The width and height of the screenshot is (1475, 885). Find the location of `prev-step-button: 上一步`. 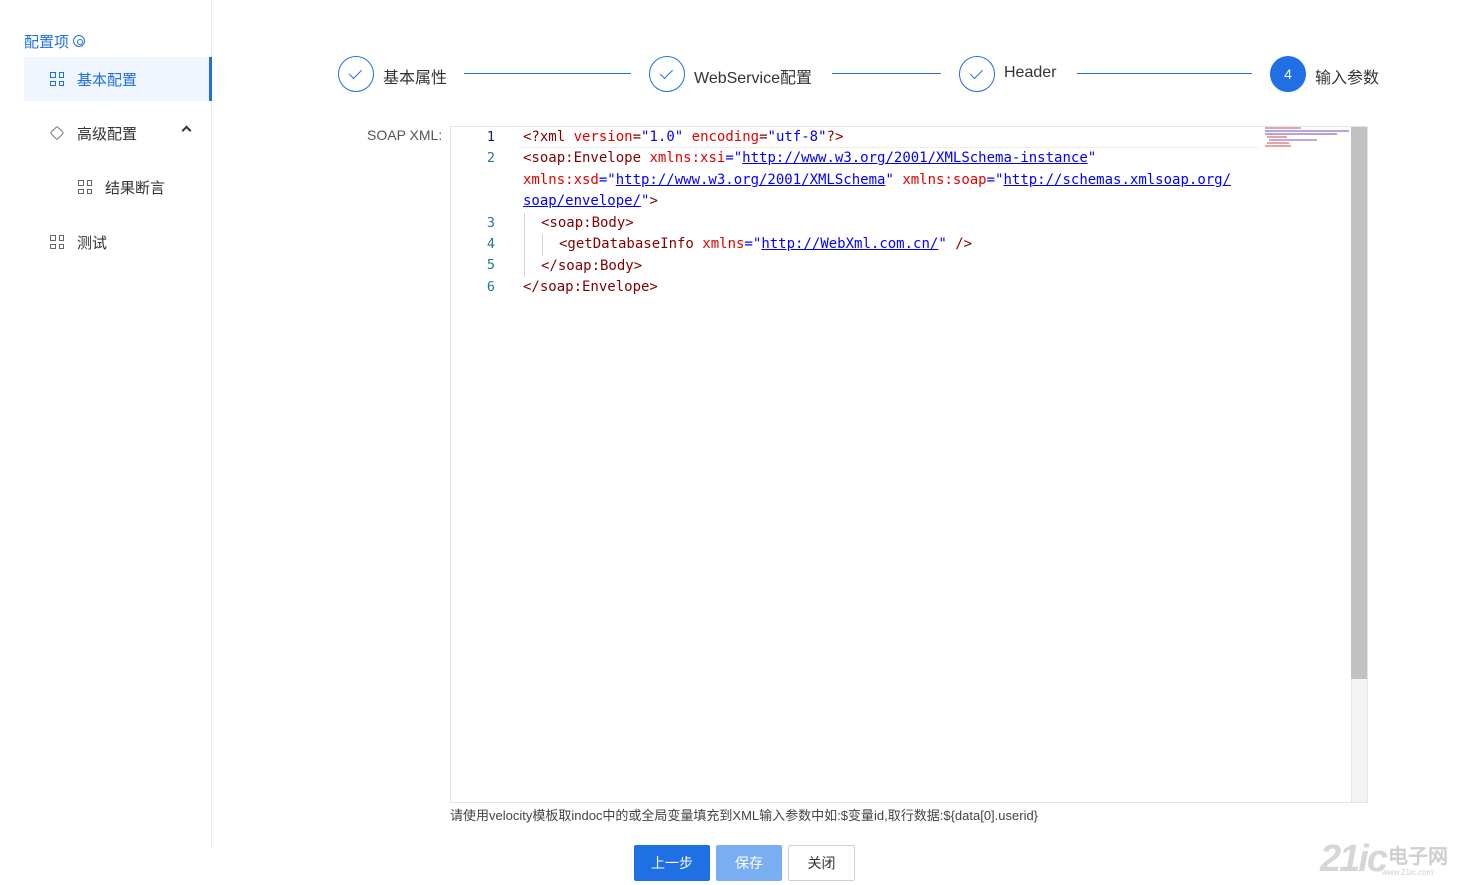

prev-step-button: 上一步 is located at coordinates (672, 863).